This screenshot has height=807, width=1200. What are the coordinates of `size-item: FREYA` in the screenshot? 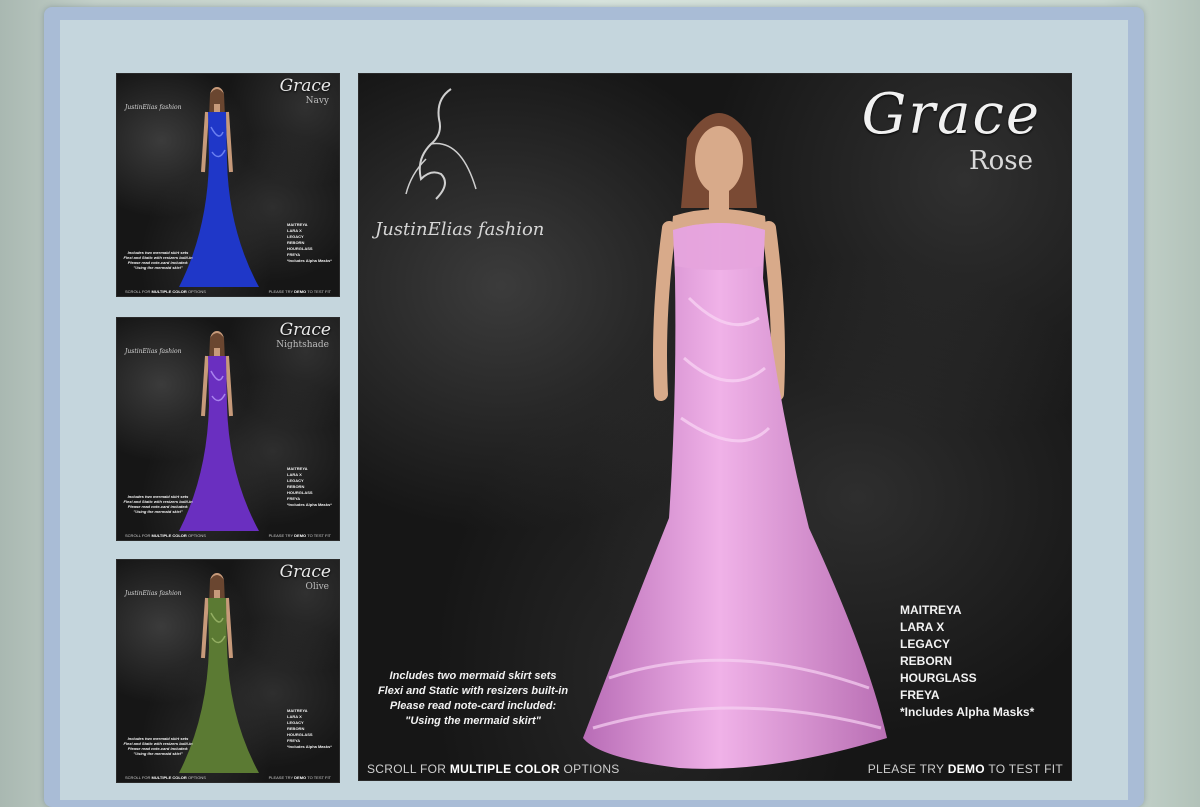 It's located at (920, 695).